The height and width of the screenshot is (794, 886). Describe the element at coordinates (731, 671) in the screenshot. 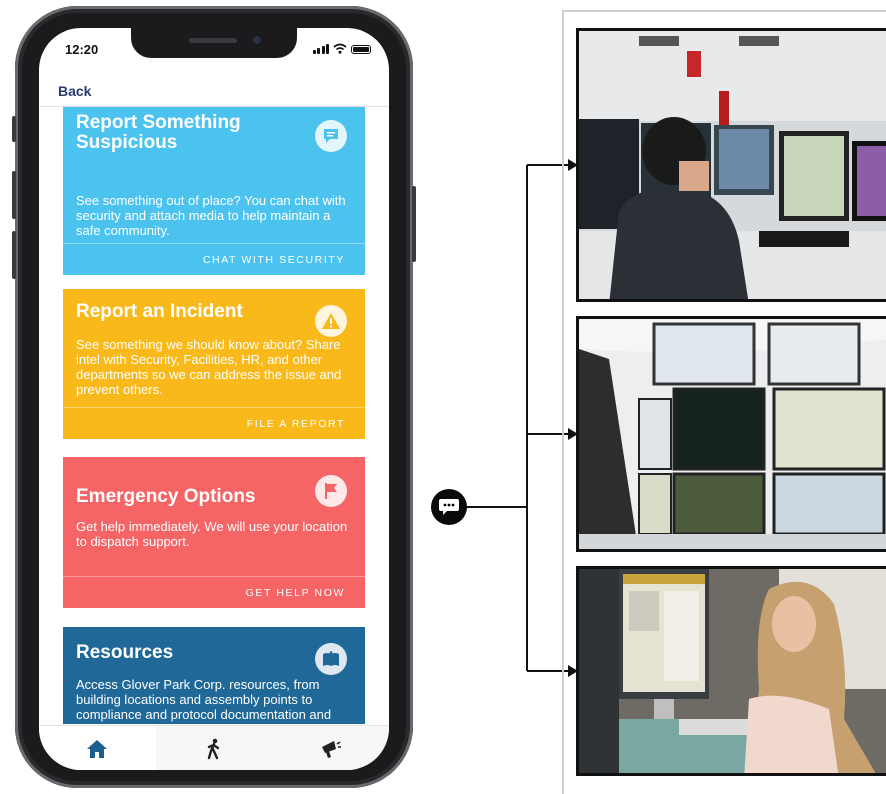

I see `analyst-workstation-photo` at that location.